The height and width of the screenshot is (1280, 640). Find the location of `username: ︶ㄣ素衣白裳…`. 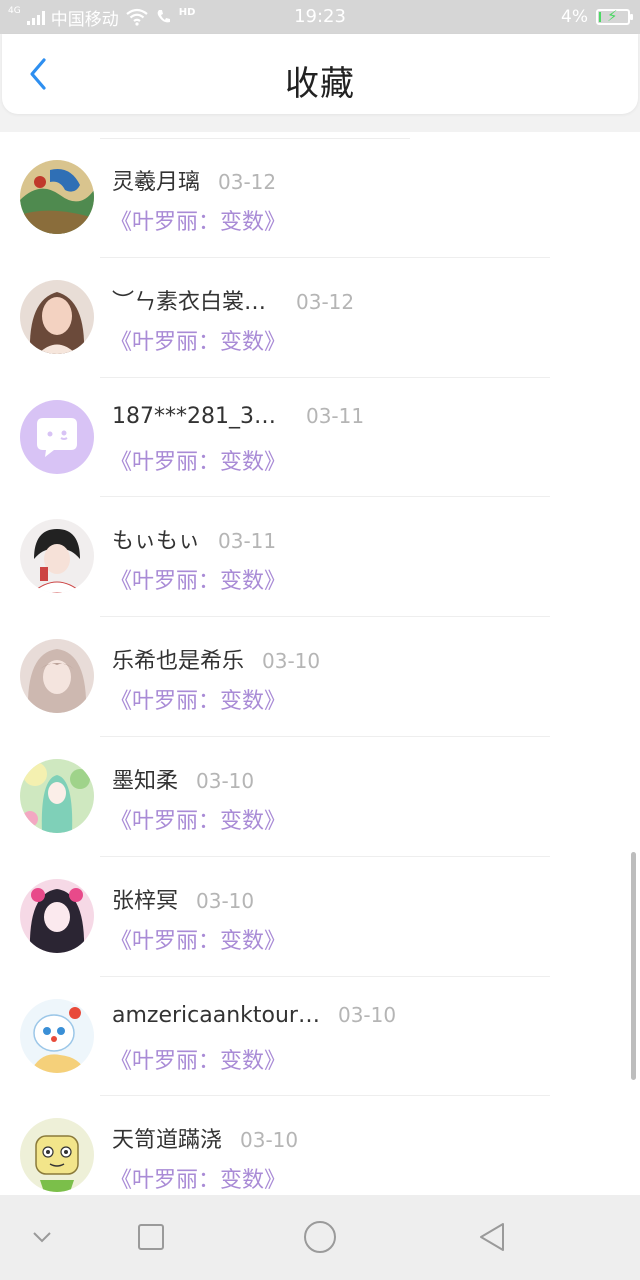

username: ︶ㄣ素衣白裳… is located at coordinates (189, 302).